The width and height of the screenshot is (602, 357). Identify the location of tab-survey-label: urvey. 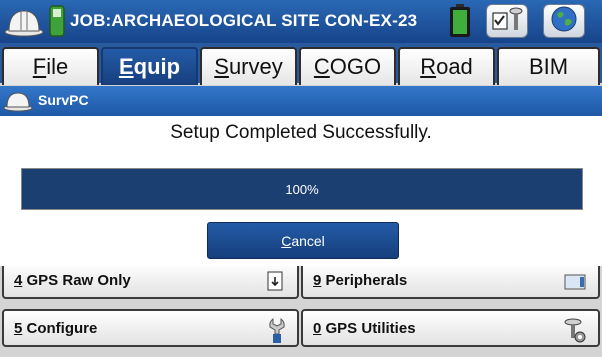
(255, 66).